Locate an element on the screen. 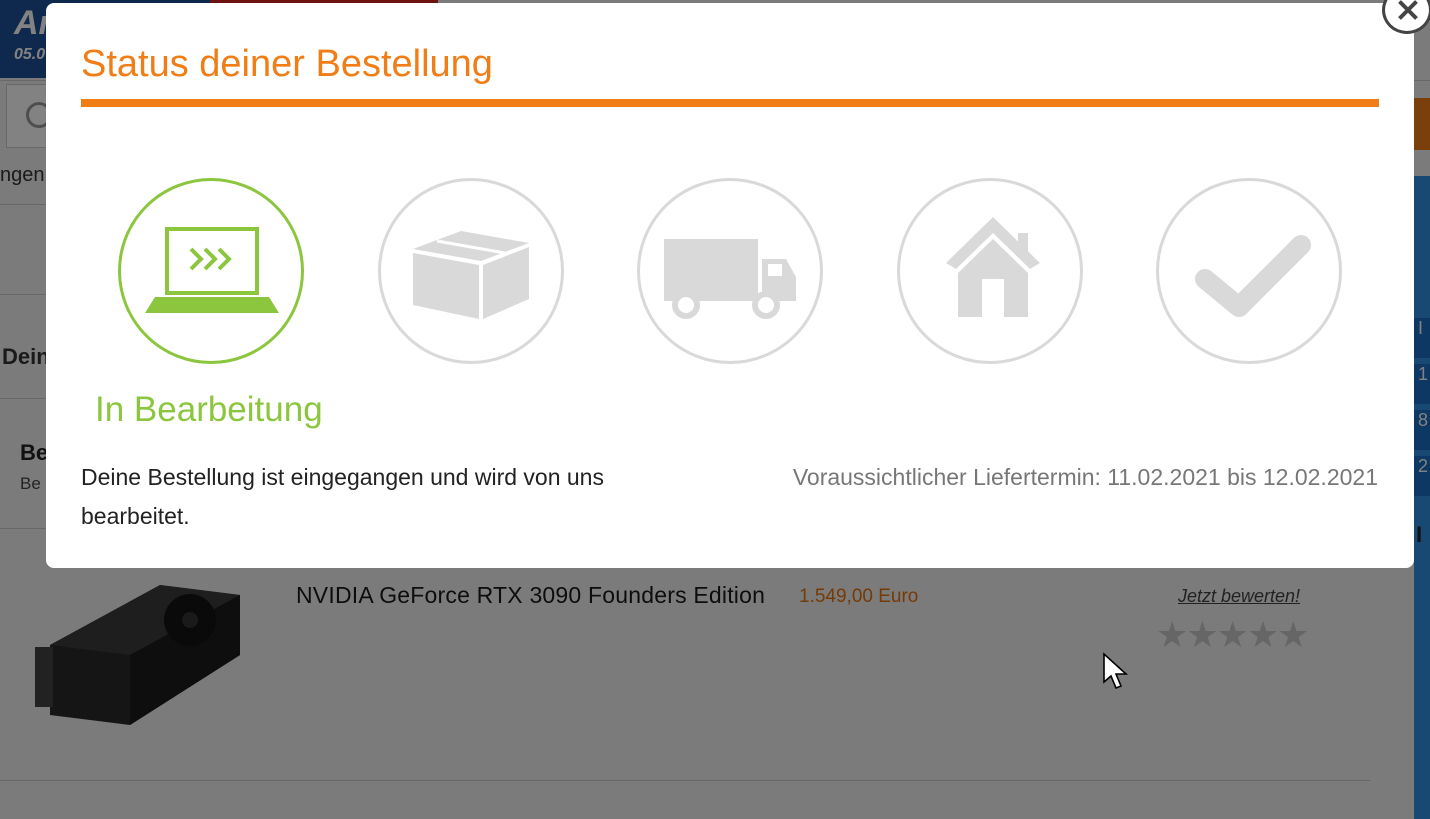  status-step-processing is located at coordinates (211, 271).